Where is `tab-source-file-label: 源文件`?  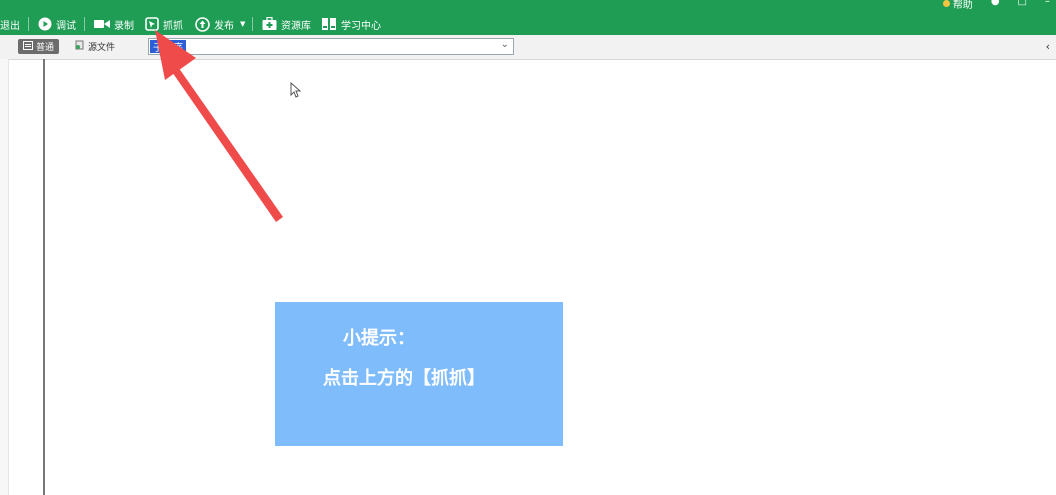
tab-source-file-label: 源文件 is located at coordinates (102, 48).